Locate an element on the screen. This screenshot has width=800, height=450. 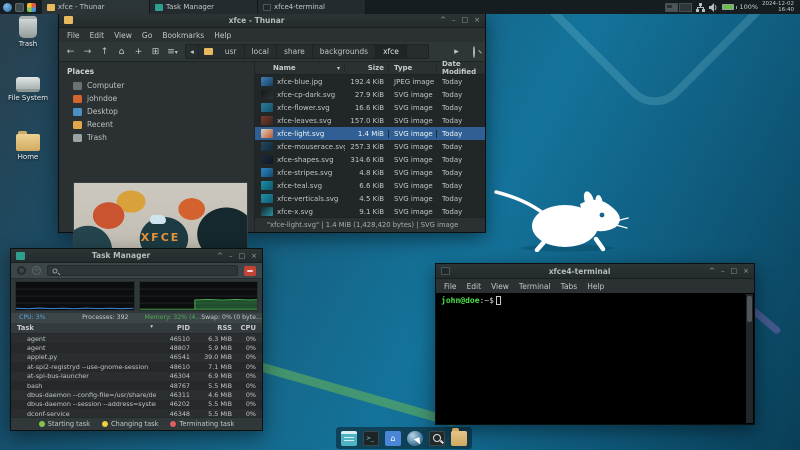
column-rss: RSS is located at coordinates (211, 328).